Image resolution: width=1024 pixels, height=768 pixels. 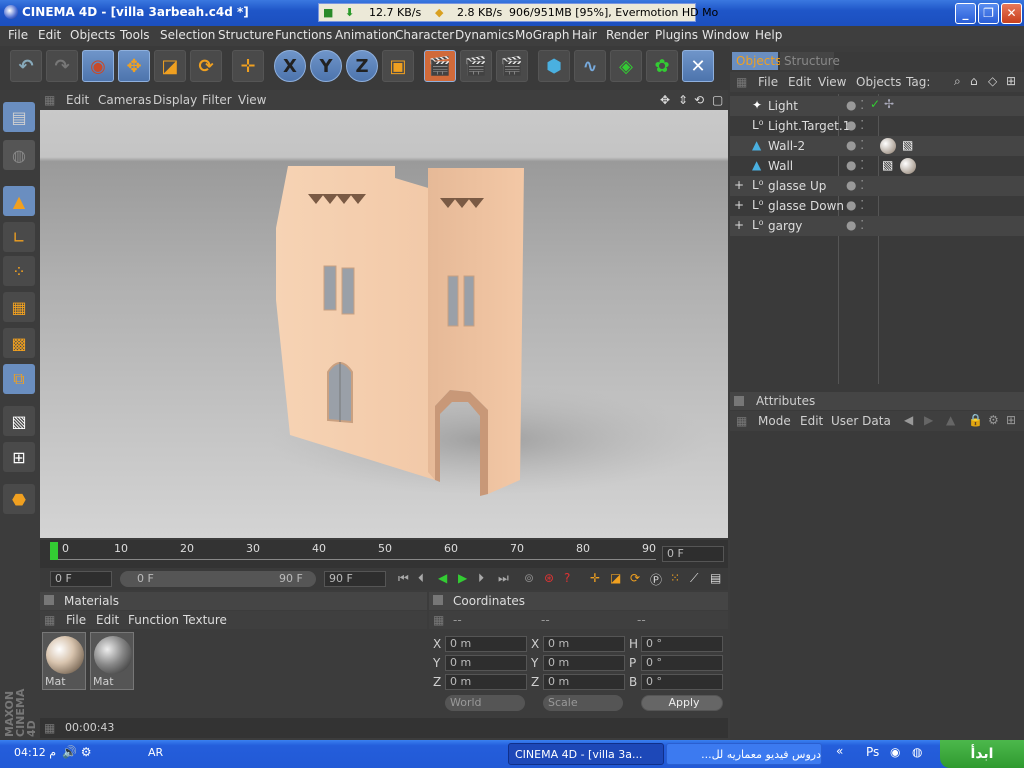 What do you see at coordinates (682, 663) in the screenshot?
I see `rot-p-field: 0 °` at bounding box center [682, 663].